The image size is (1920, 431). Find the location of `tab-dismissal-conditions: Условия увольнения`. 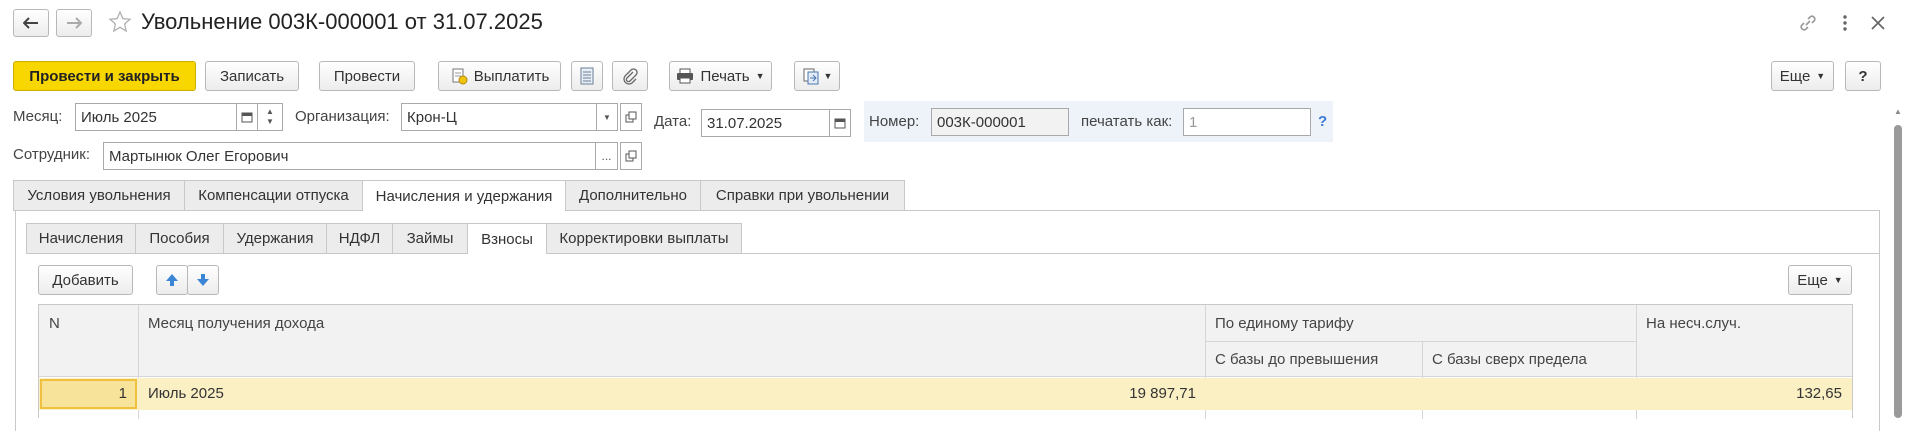

tab-dismissal-conditions: Условия увольнения is located at coordinates (99, 195).